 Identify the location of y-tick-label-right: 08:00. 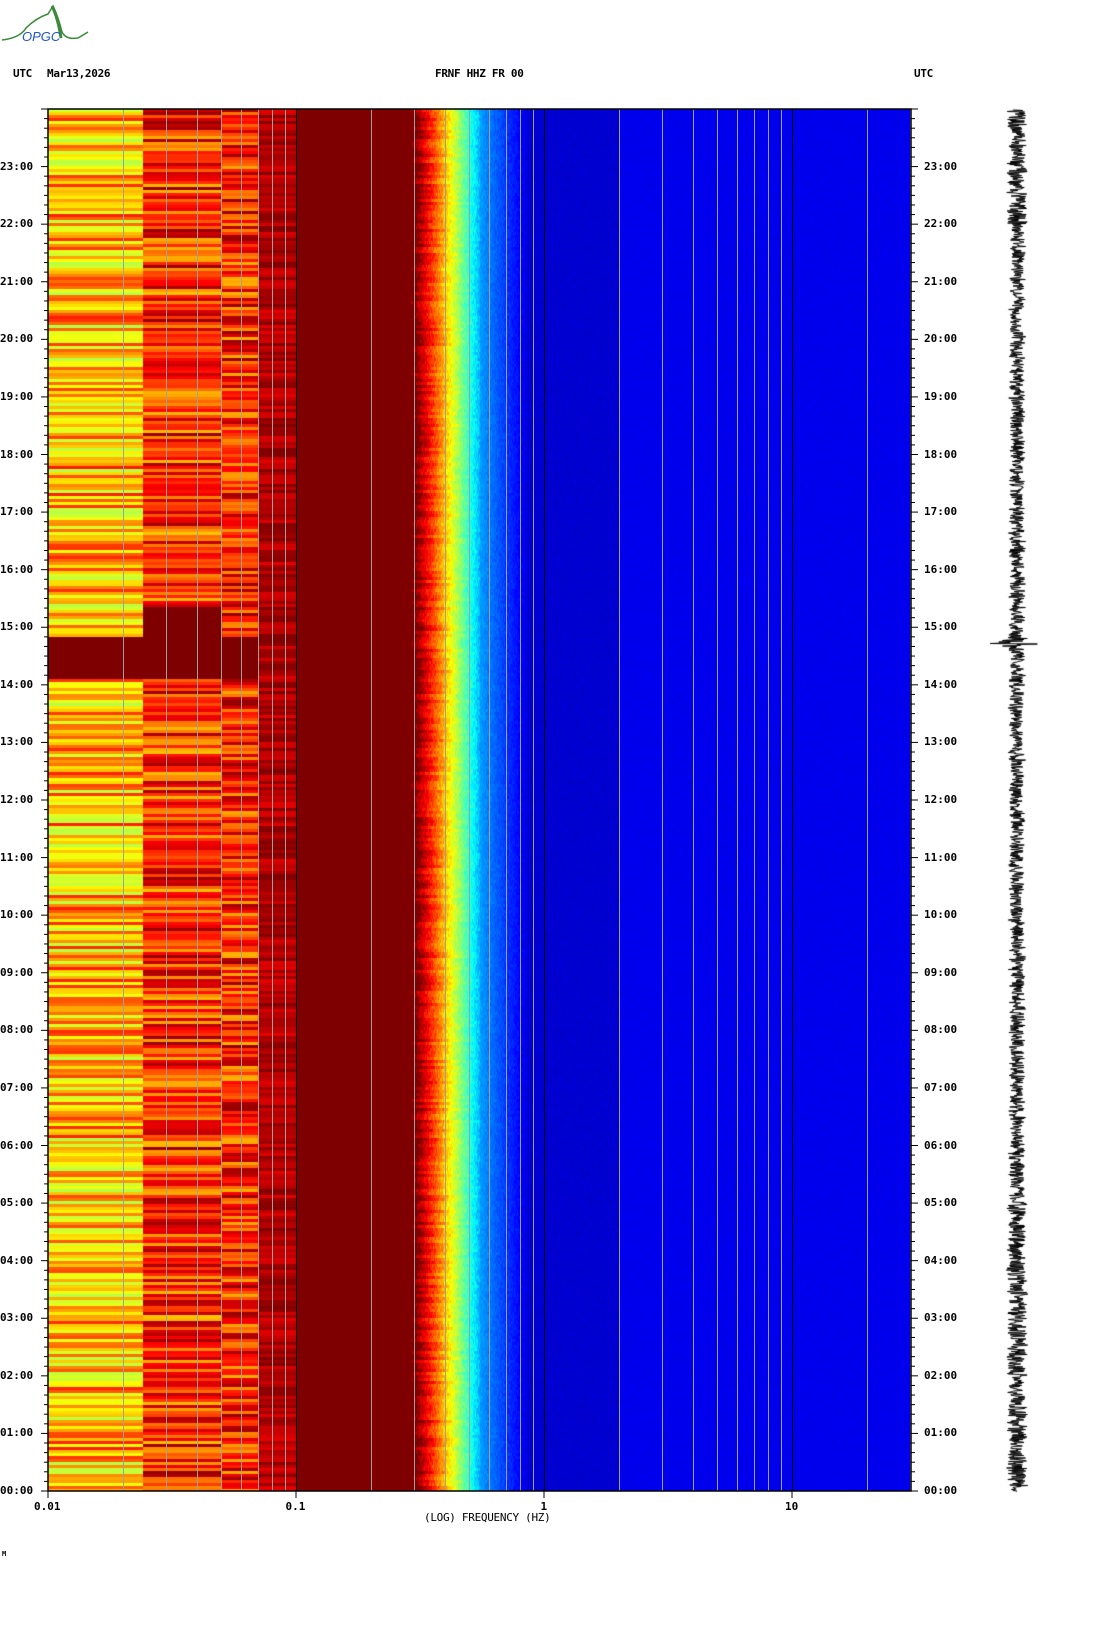
(941, 1030).